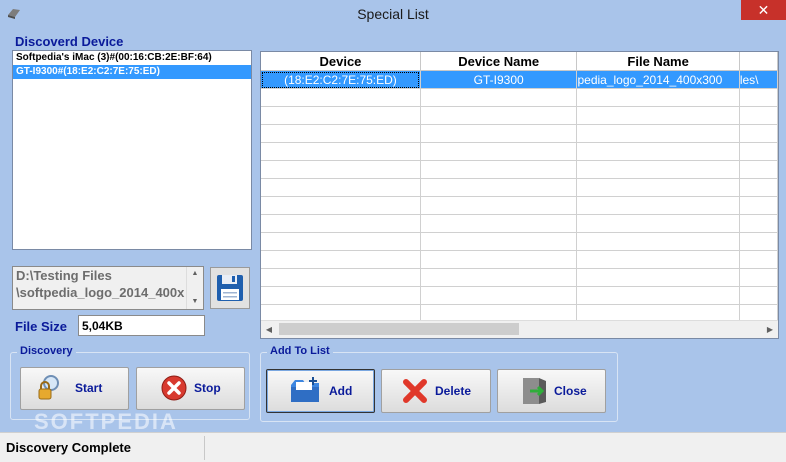 The width and height of the screenshot is (786, 462). I want to click on list-item-selected: GT-I9300#(18:E2:C2:7E:75:ED), so click(132, 72).